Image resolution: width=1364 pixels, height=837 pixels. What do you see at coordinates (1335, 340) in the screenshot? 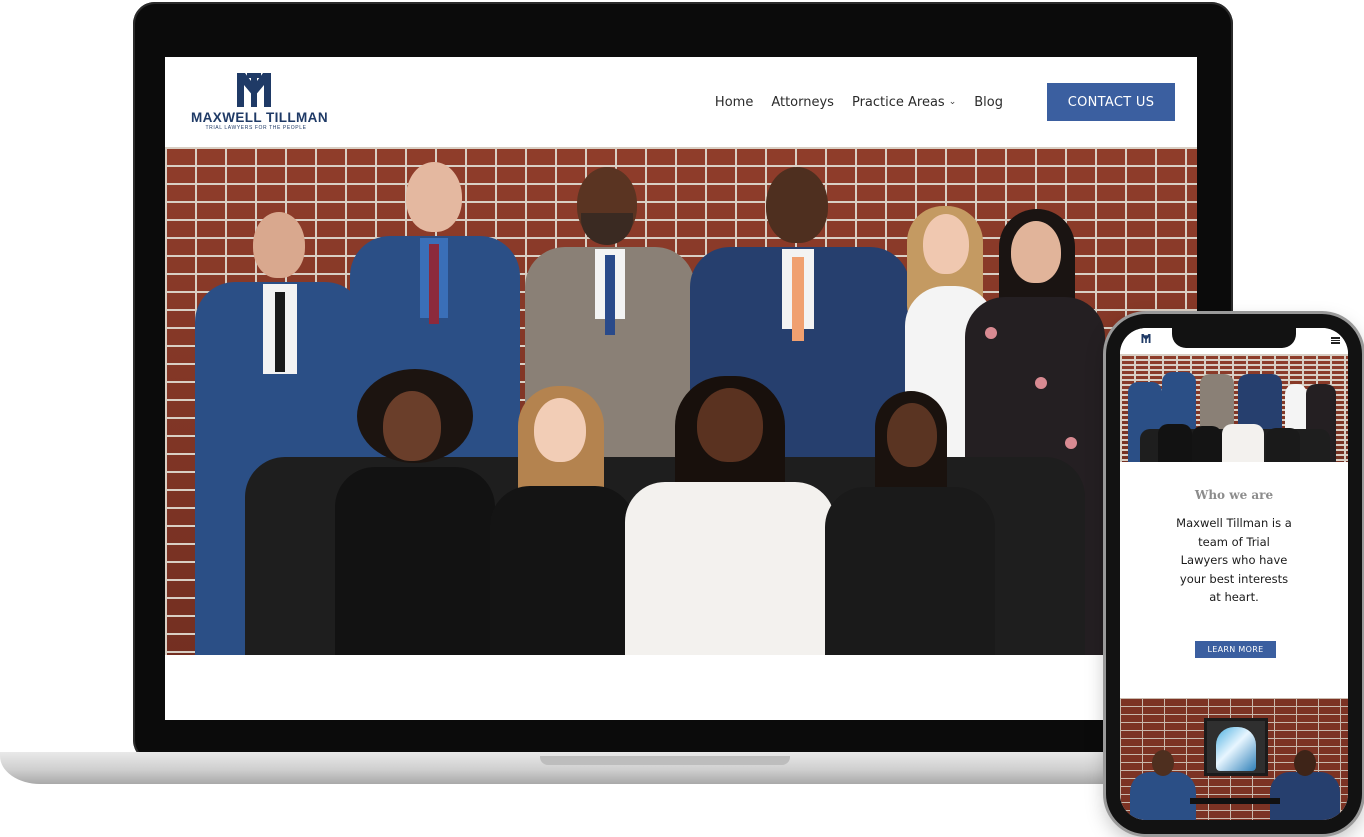
I see `hamburger-menu-icon` at bounding box center [1335, 340].